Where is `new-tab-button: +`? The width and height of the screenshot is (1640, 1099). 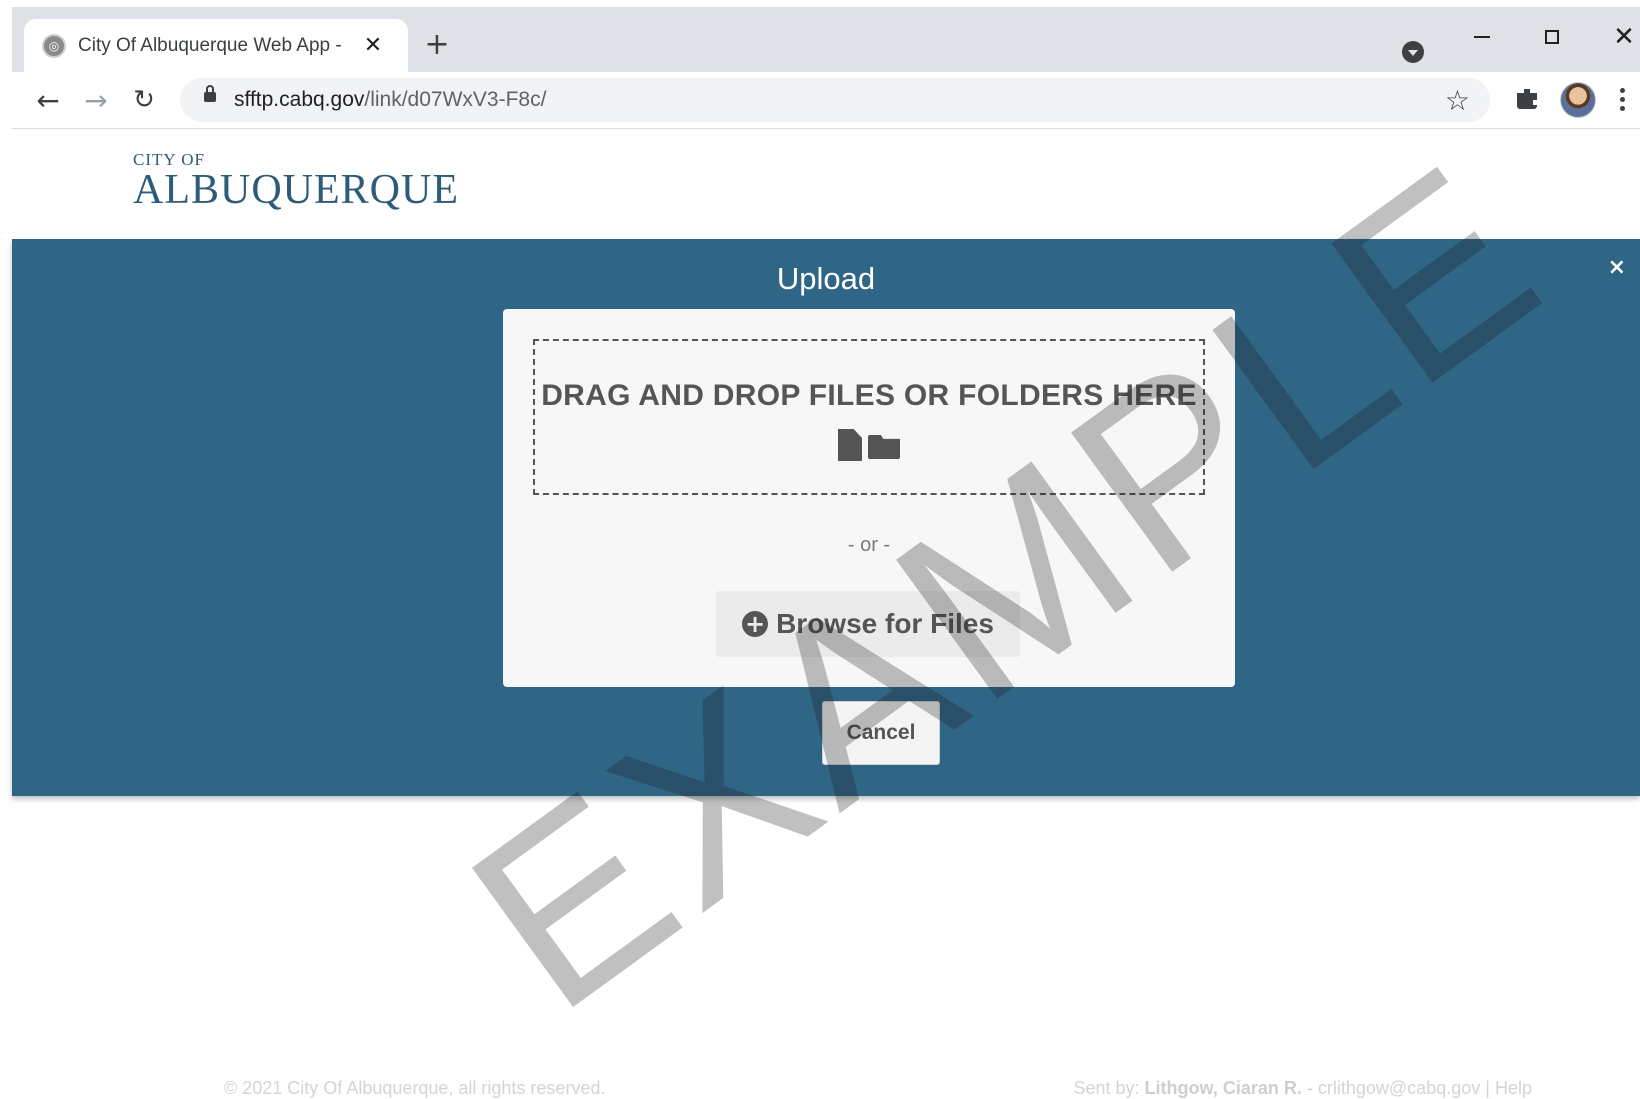 new-tab-button: + is located at coordinates (437, 44).